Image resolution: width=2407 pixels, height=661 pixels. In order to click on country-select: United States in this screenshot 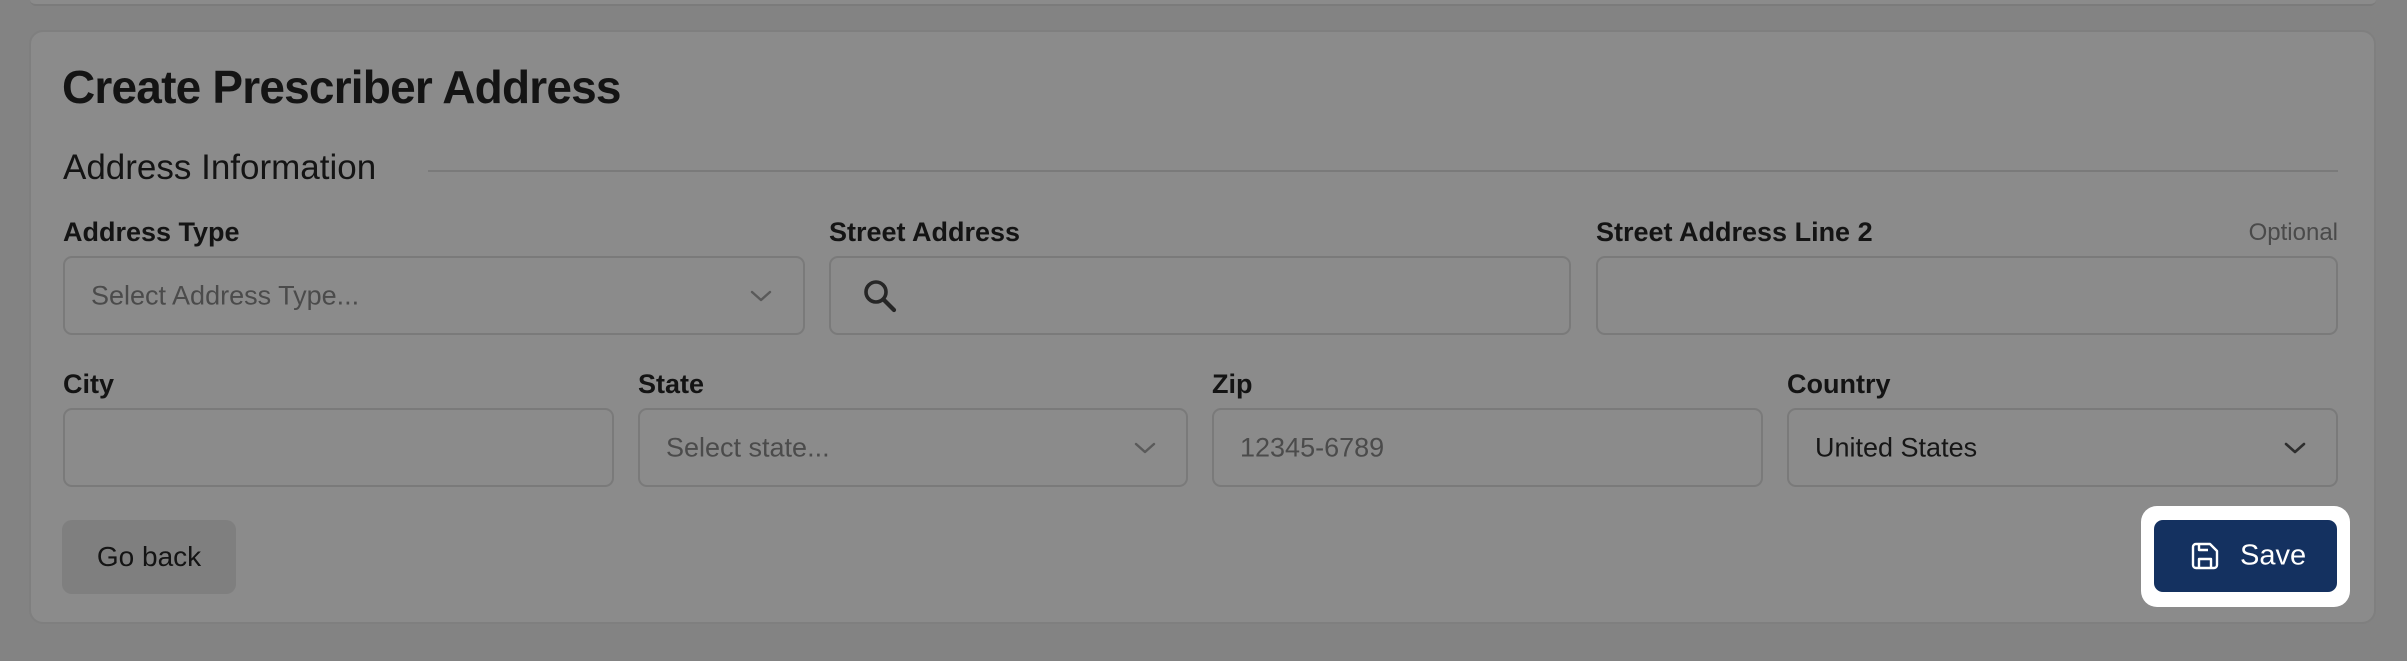, I will do `click(2062, 447)`.